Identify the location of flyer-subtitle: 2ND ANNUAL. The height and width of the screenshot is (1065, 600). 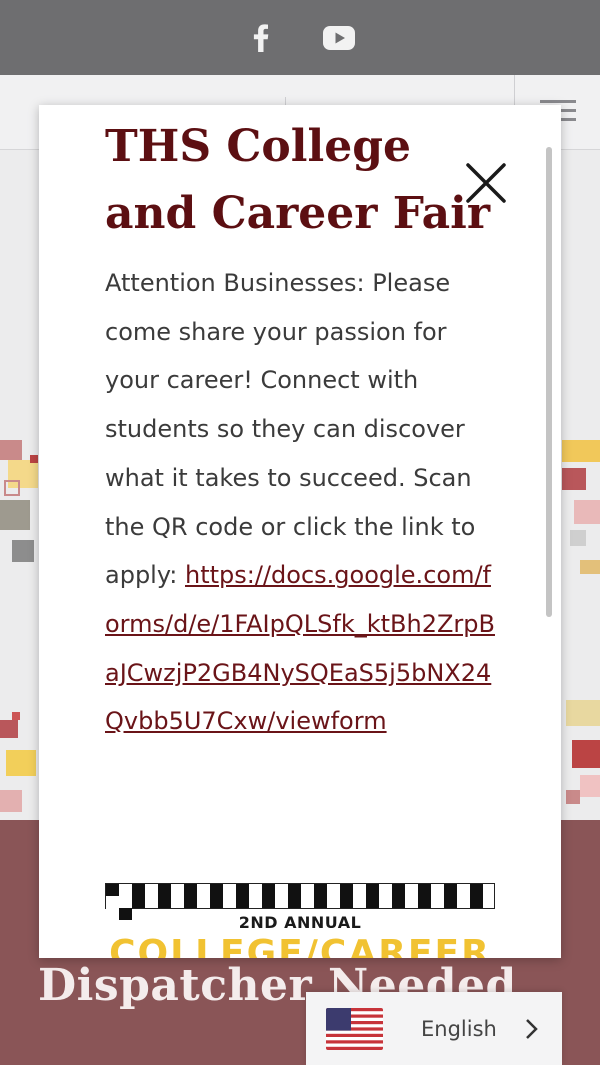
(300, 922).